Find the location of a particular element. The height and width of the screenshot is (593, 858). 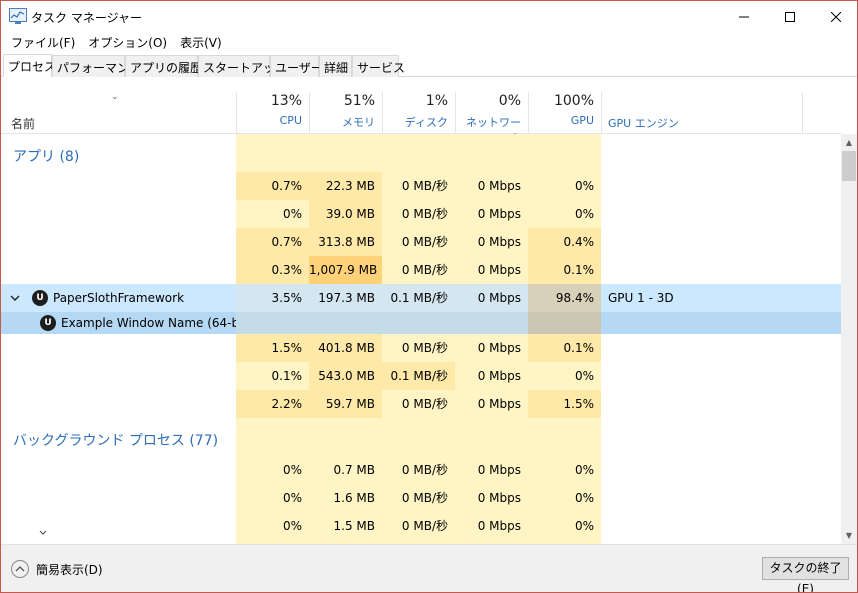

column-name: 名前 is located at coordinates (23, 123).